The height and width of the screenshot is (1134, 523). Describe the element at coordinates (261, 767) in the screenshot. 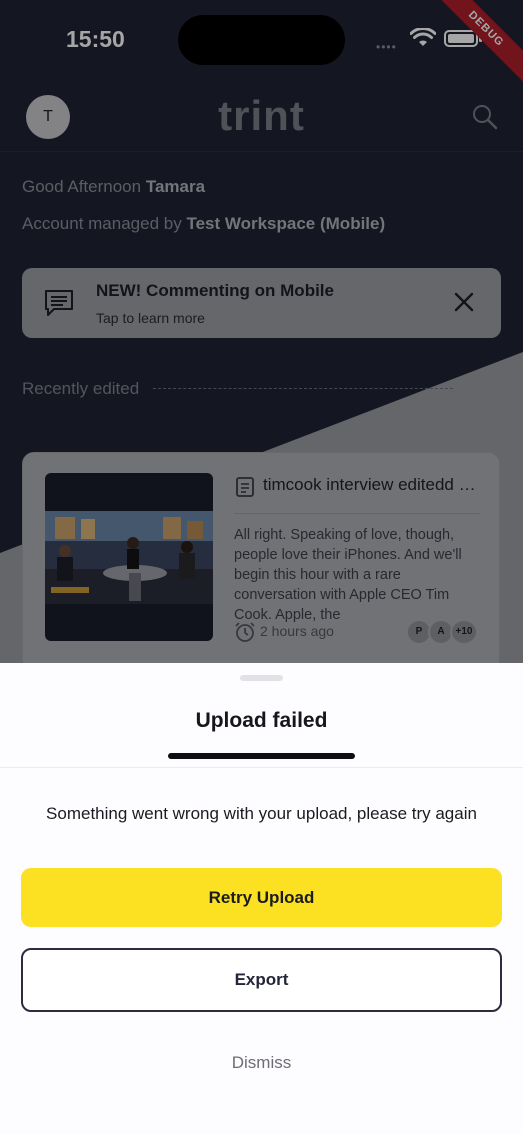

I see `sheet-divider` at that location.